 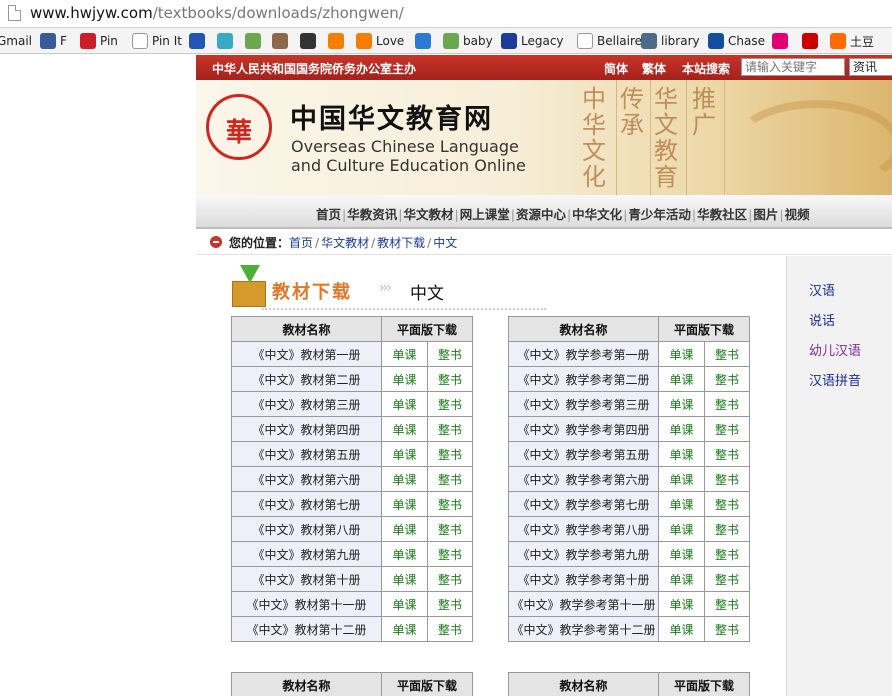 I want to click on simplified-link: 简体, so click(x=616, y=68).